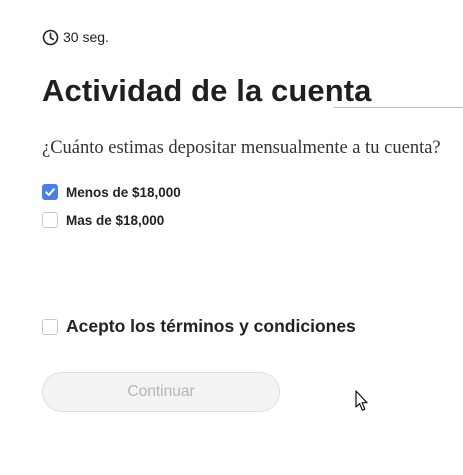  I want to click on terms-checkbox, so click(50, 326).